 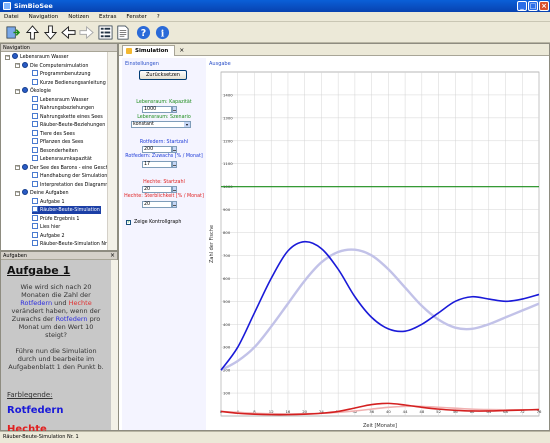 I want to click on navigation-item: Nahrungsbeziehungen, so click(x=66, y=108).